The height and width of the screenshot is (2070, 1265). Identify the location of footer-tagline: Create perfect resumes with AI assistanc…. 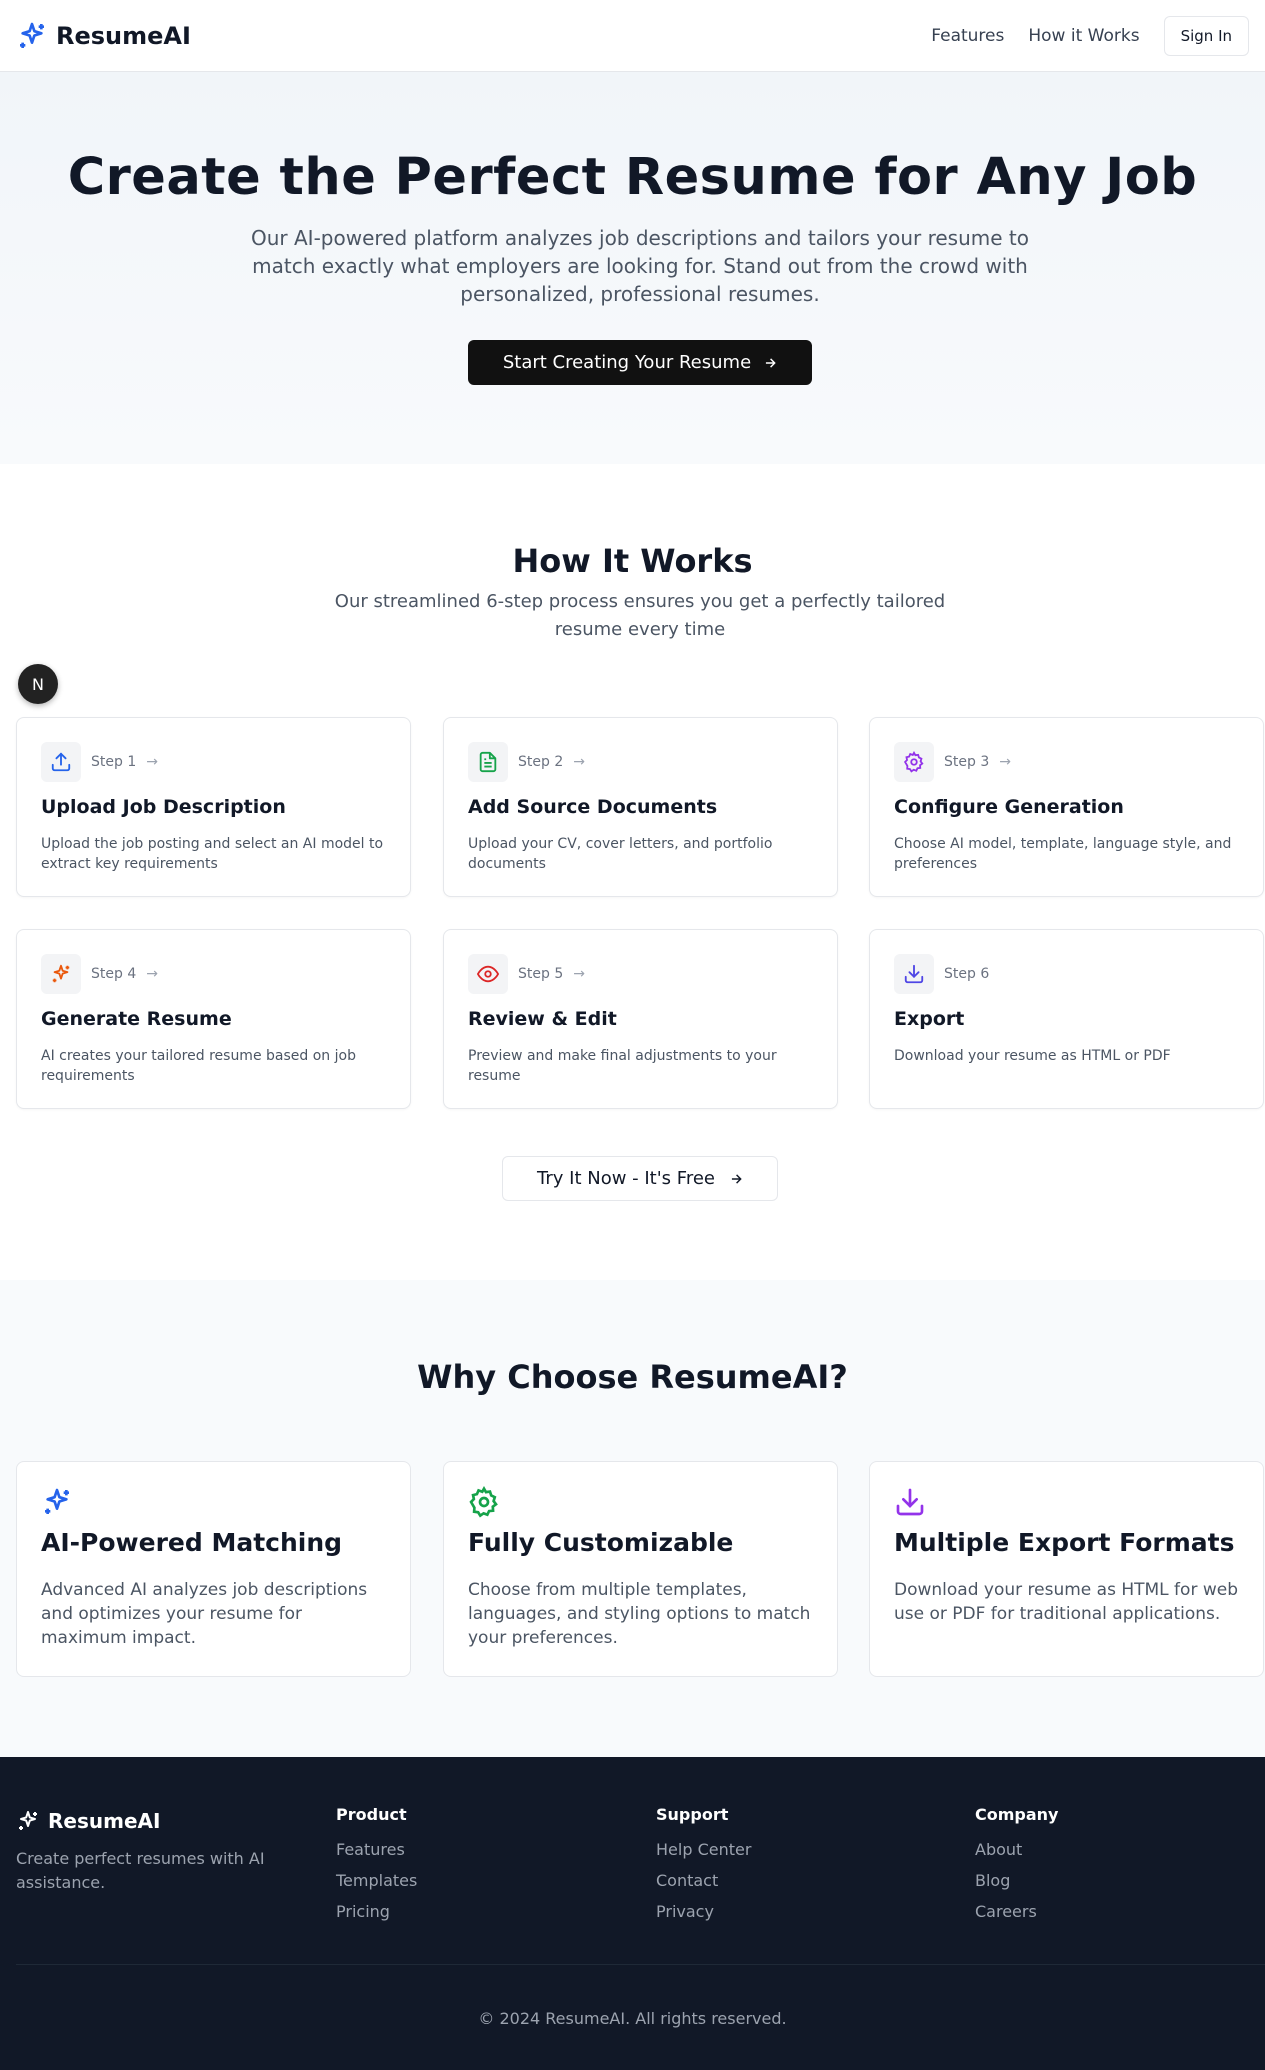
(140, 1870).